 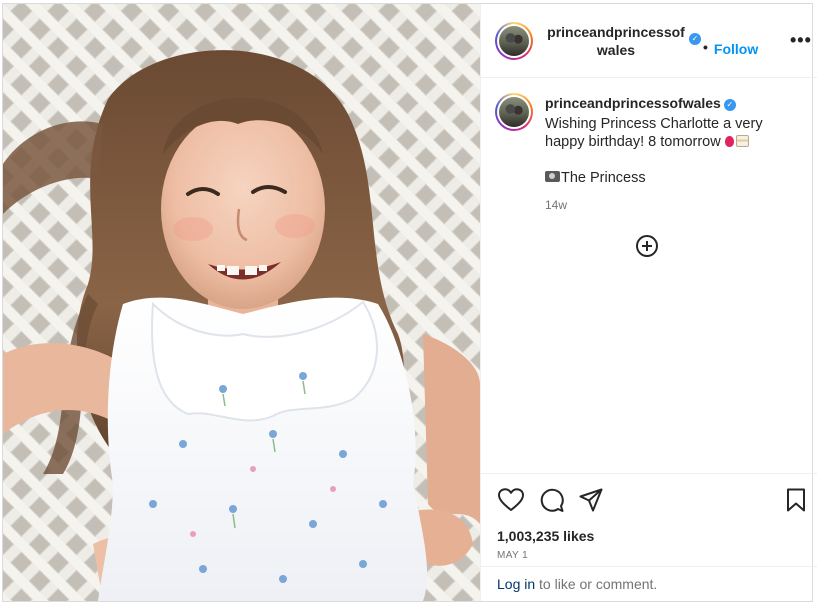 I want to click on more-options-icon: •••, so click(x=801, y=40).